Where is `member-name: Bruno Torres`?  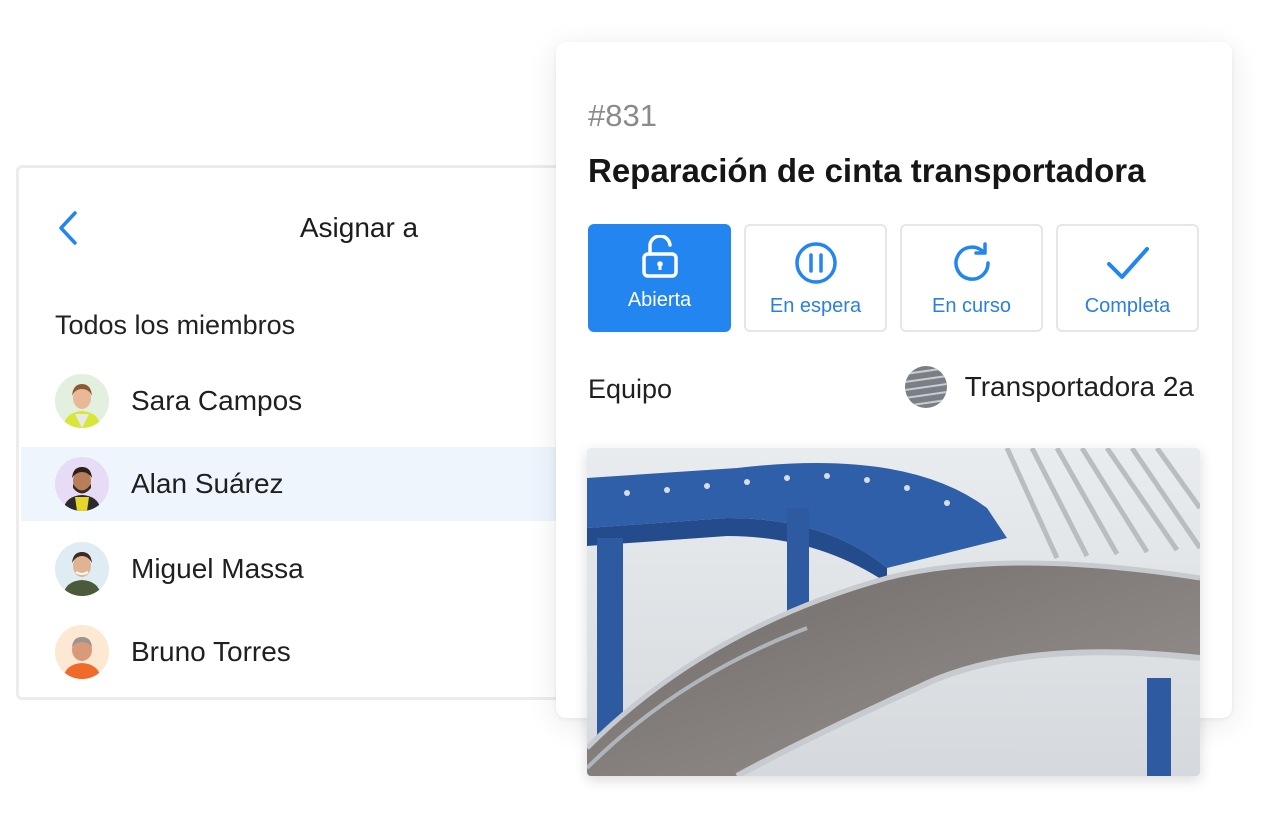 member-name: Bruno Torres is located at coordinates (211, 651).